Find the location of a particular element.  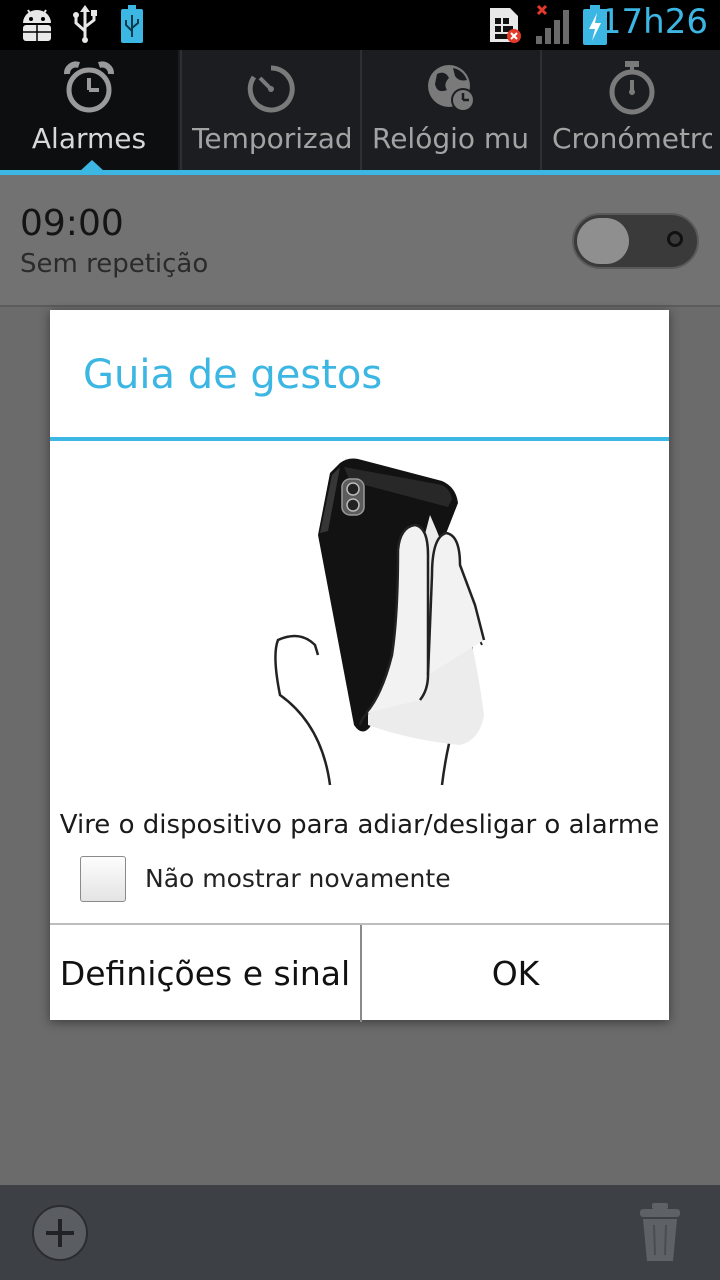

alarm-time: 09:00 is located at coordinates (72, 223).